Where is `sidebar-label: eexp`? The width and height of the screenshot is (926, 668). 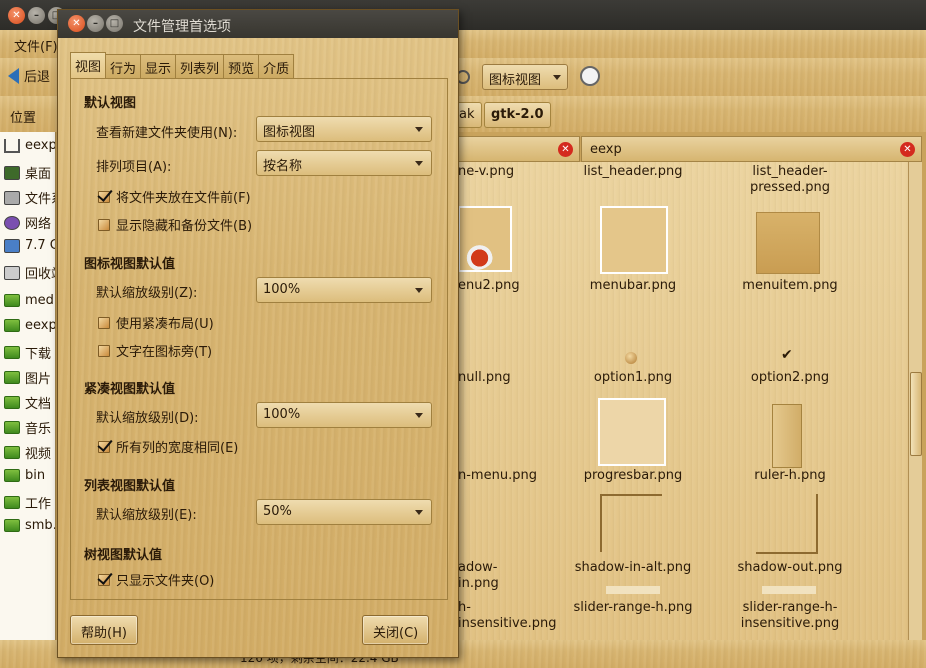
sidebar-label: eexp is located at coordinates (40, 325).